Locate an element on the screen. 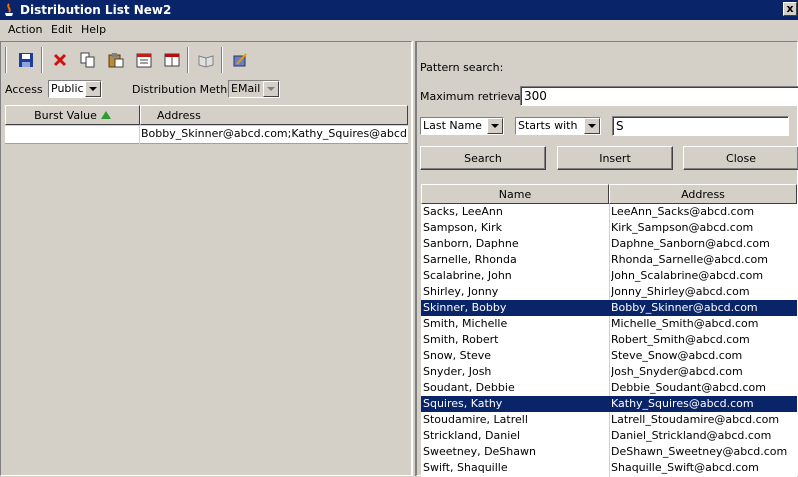 The width and height of the screenshot is (798, 477). name-cell: Sacks, LeeAnn is located at coordinates (515, 211).